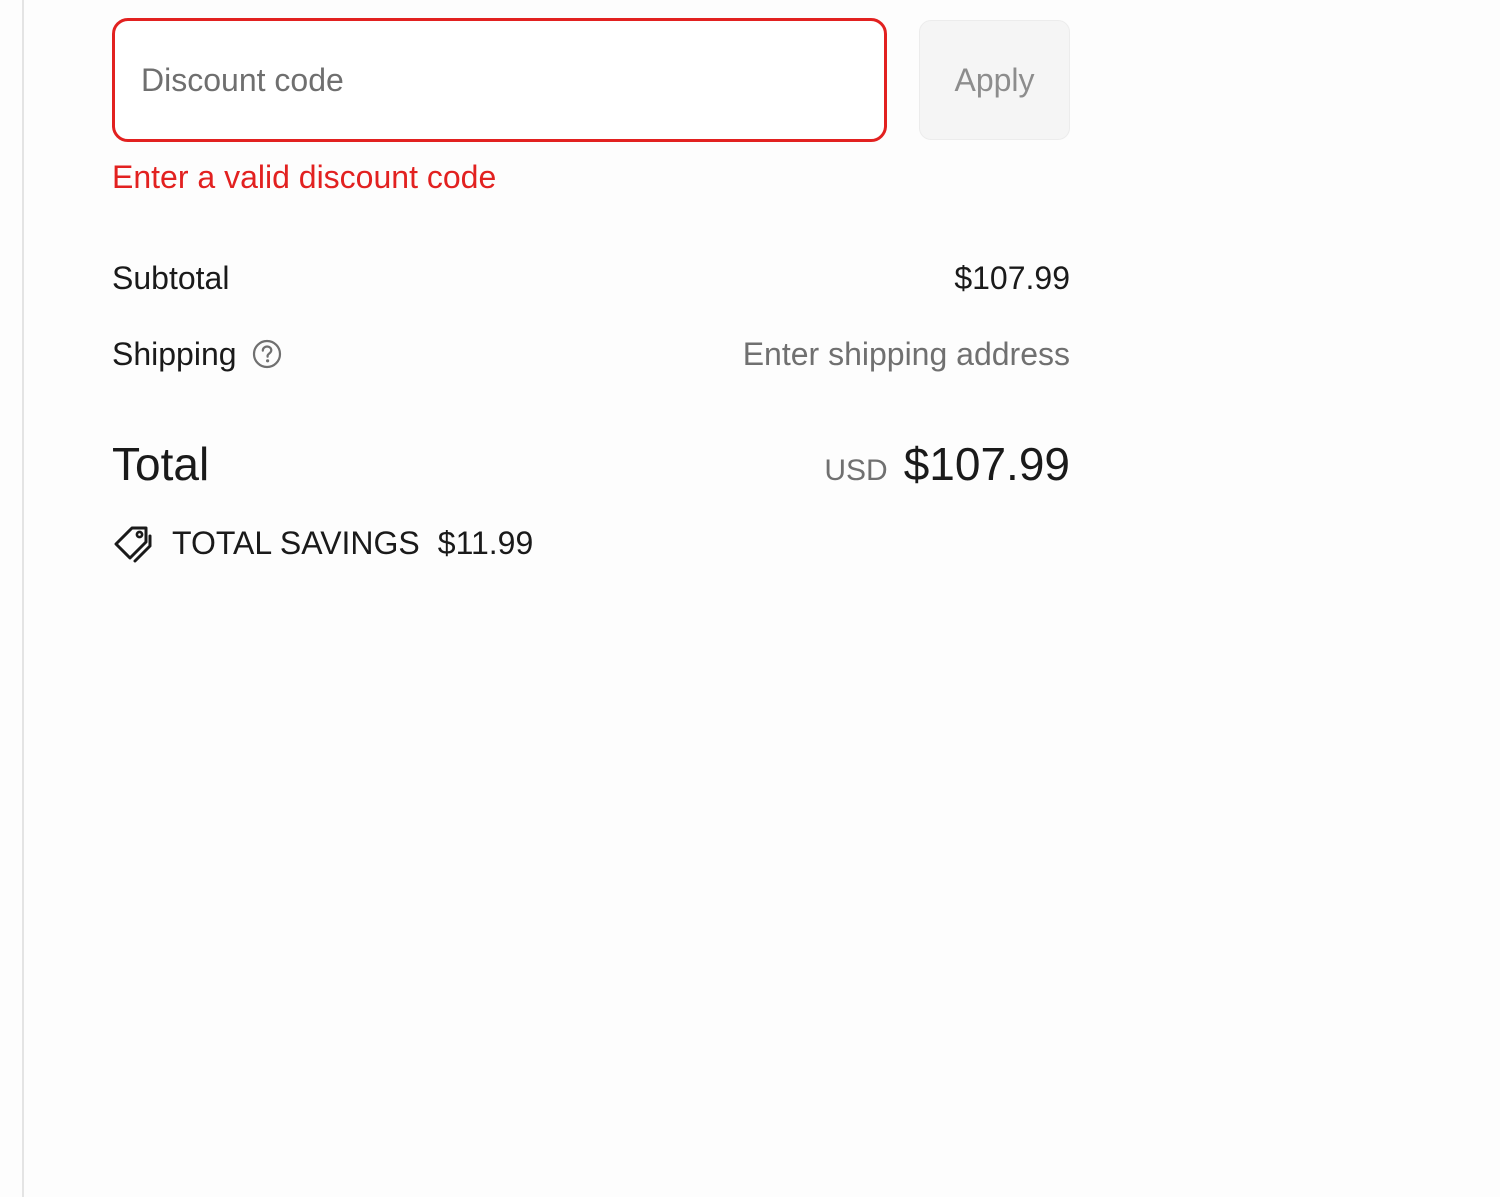 This screenshot has height=1197, width=1500. Describe the element at coordinates (499, 80) in the screenshot. I see `discount-code-input` at that location.